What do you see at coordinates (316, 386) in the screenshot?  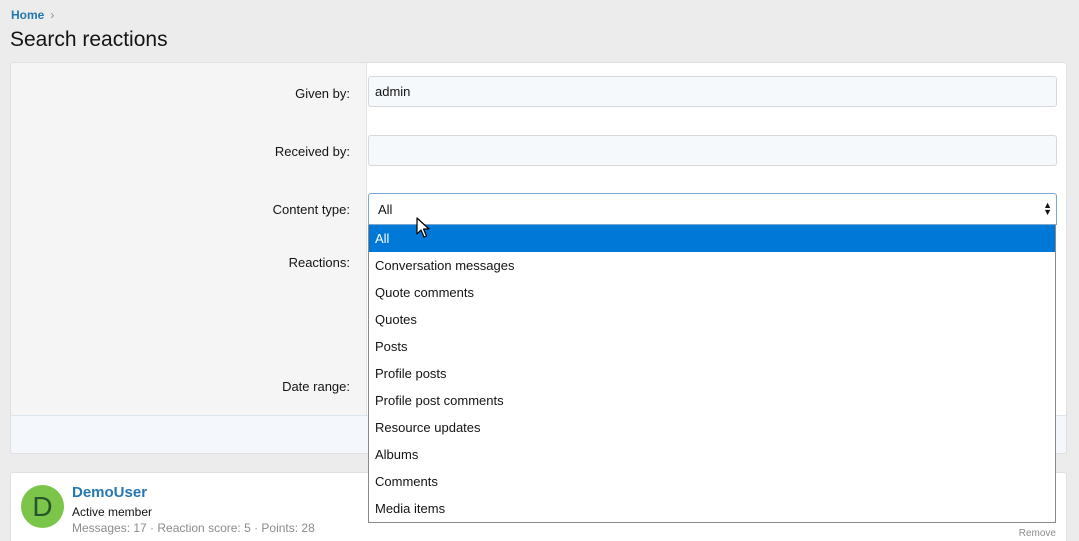 I see `date-range-label: Date range:` at bounding box center [316, 386].